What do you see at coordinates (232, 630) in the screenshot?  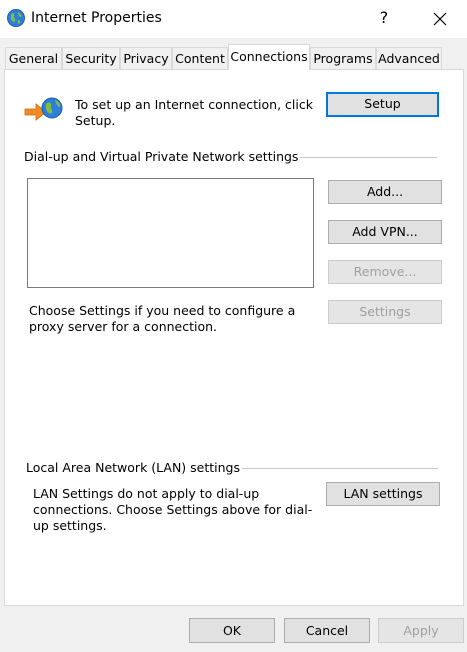 I see `ok-button: OK` at bounding box center [232, 630].